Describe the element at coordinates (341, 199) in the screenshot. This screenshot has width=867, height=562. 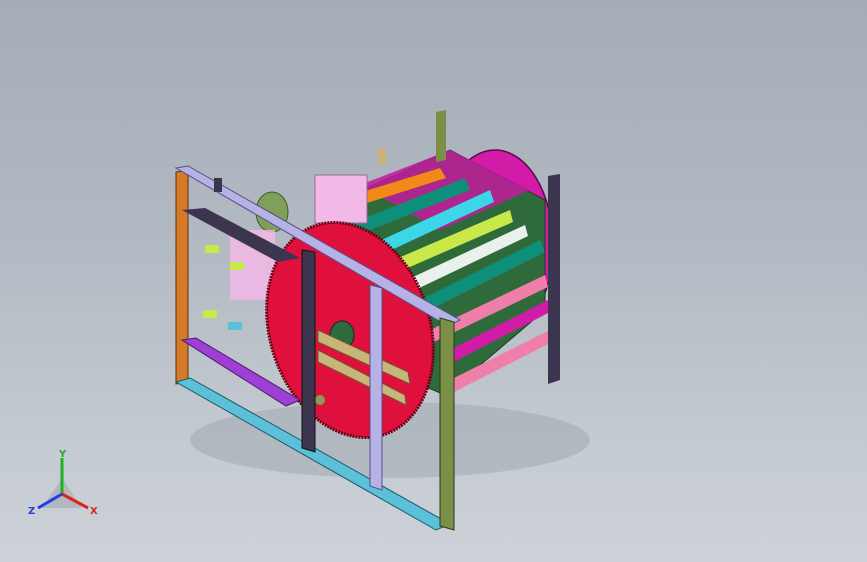
I see `motor-housing` at that location.